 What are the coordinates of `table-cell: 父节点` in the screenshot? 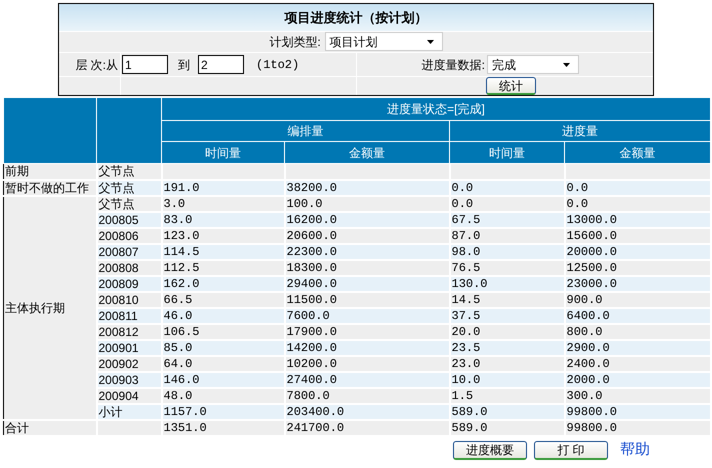 It's located at (129, 172).